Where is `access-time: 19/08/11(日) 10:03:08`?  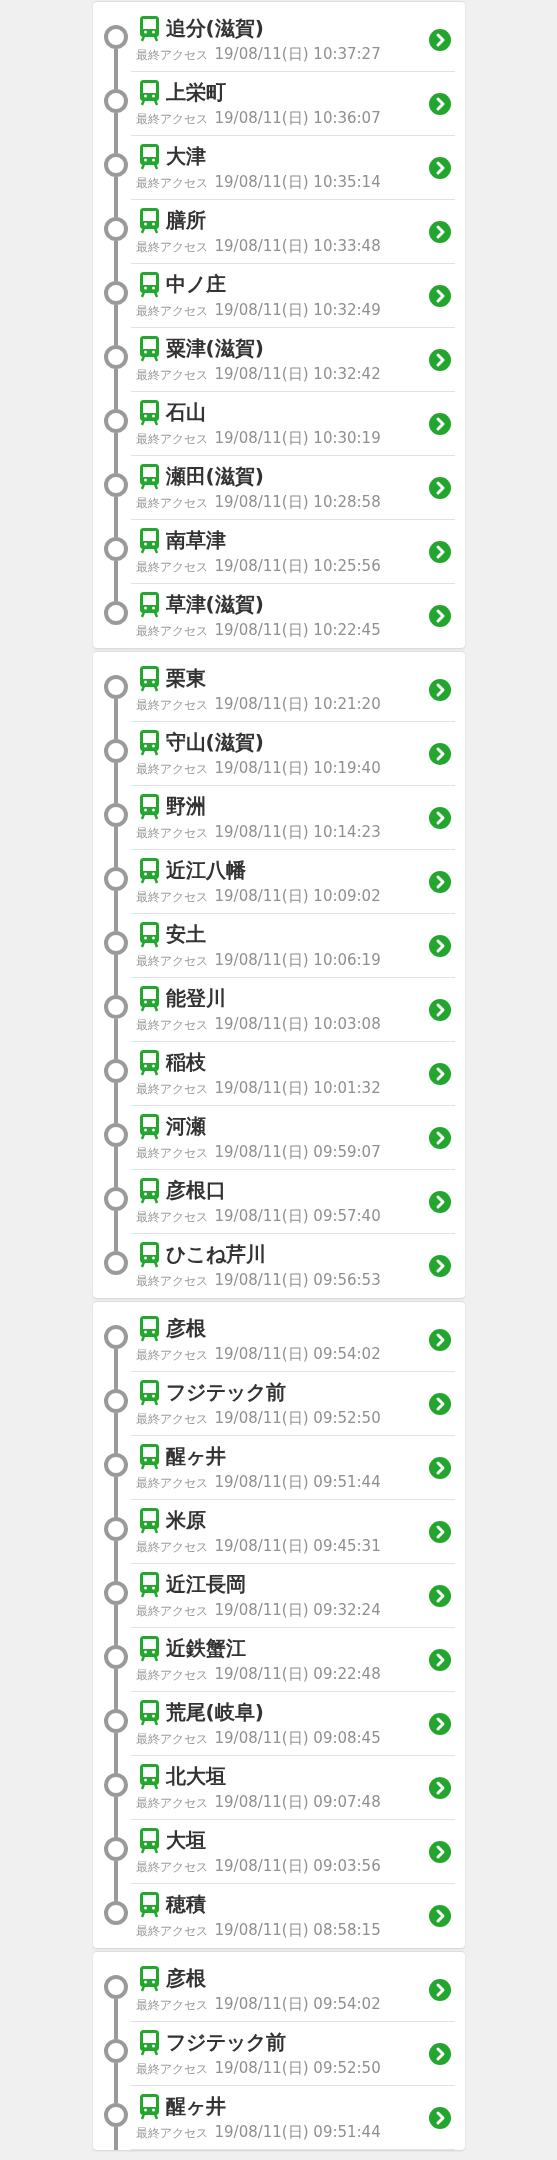
access-time: 19/08/11(日) 10:03:08 is located at coordinates (297, 1024).